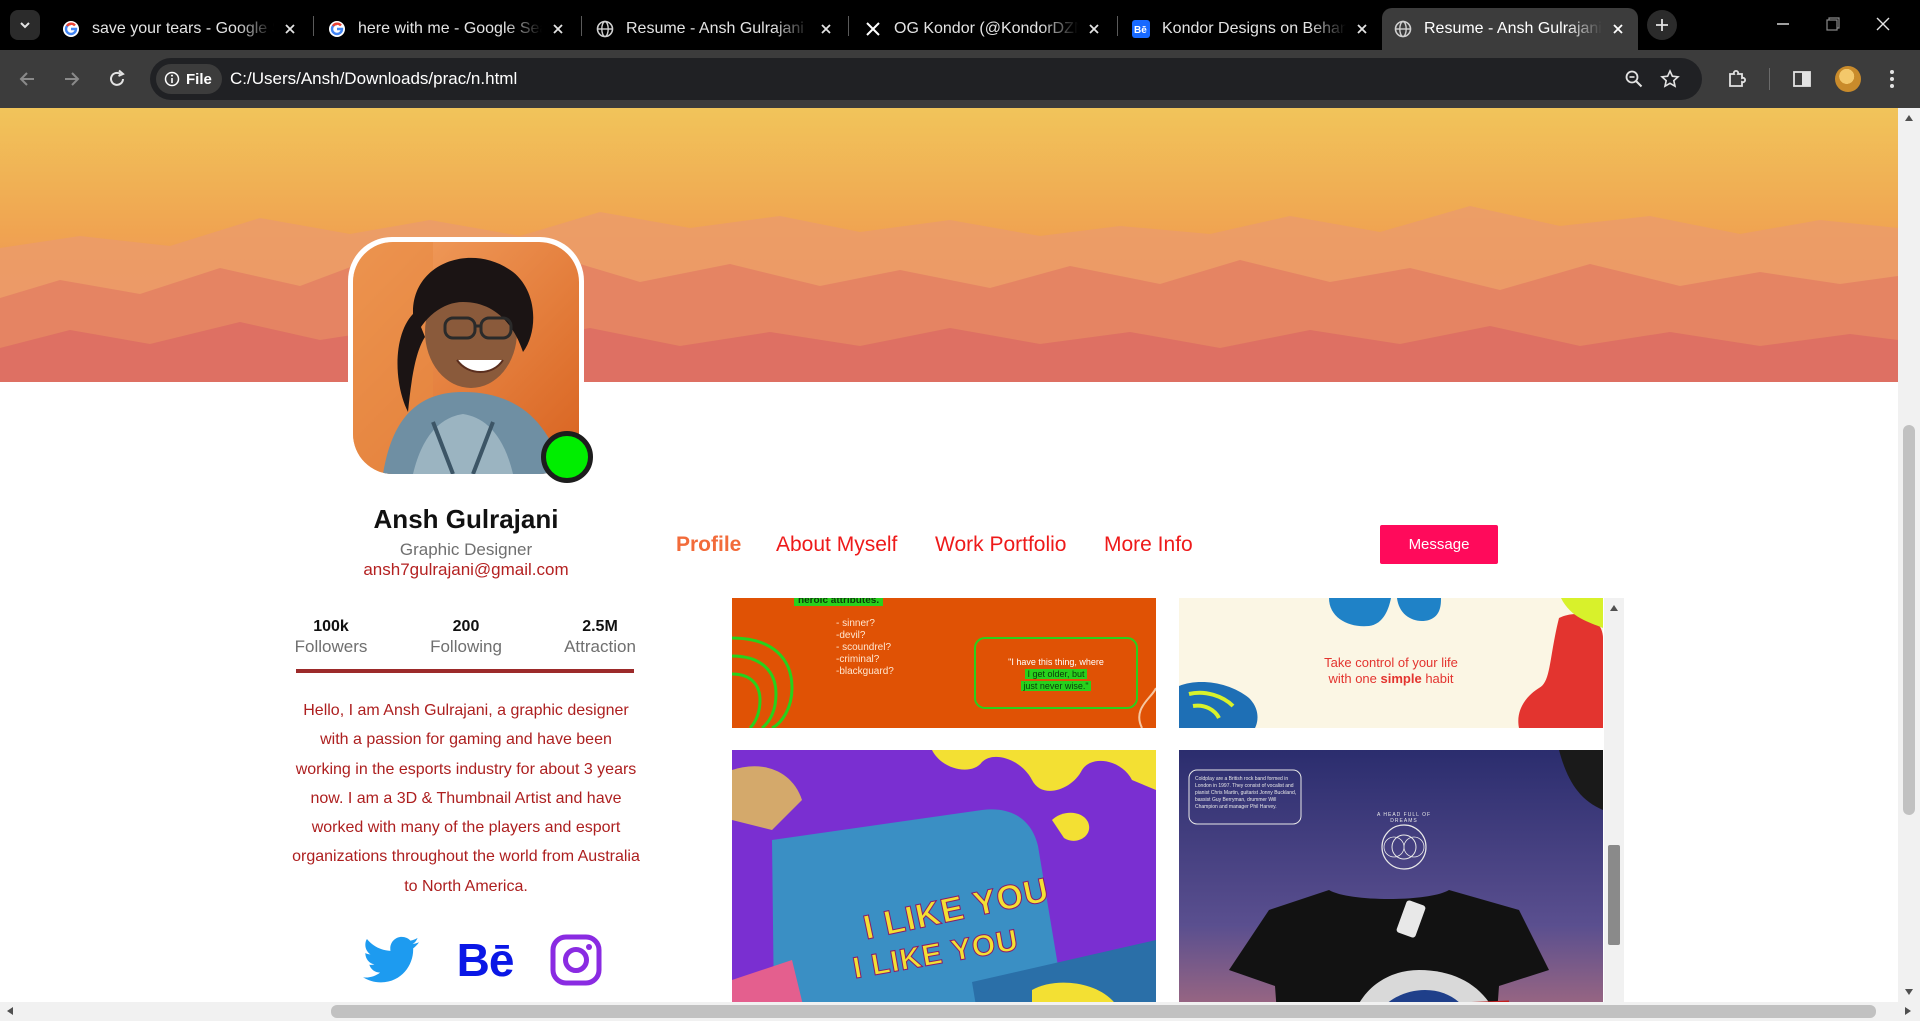 The height and width of the screenshot is (1021, 1920). I want to click on info-icon, so click(172, 79).